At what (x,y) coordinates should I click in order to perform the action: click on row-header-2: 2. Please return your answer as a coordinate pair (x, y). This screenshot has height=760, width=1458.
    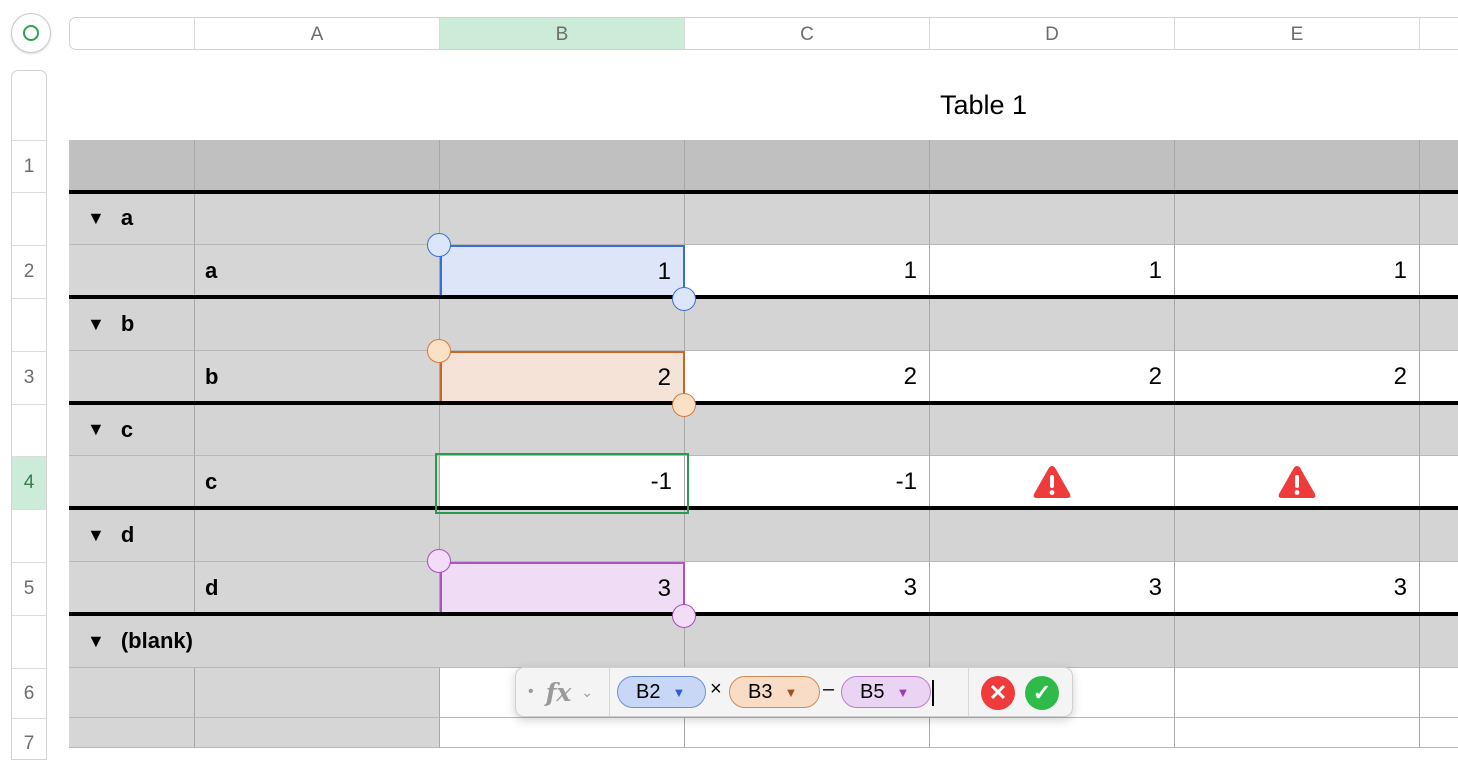
    Looking at the image, I should click on (29, 272).